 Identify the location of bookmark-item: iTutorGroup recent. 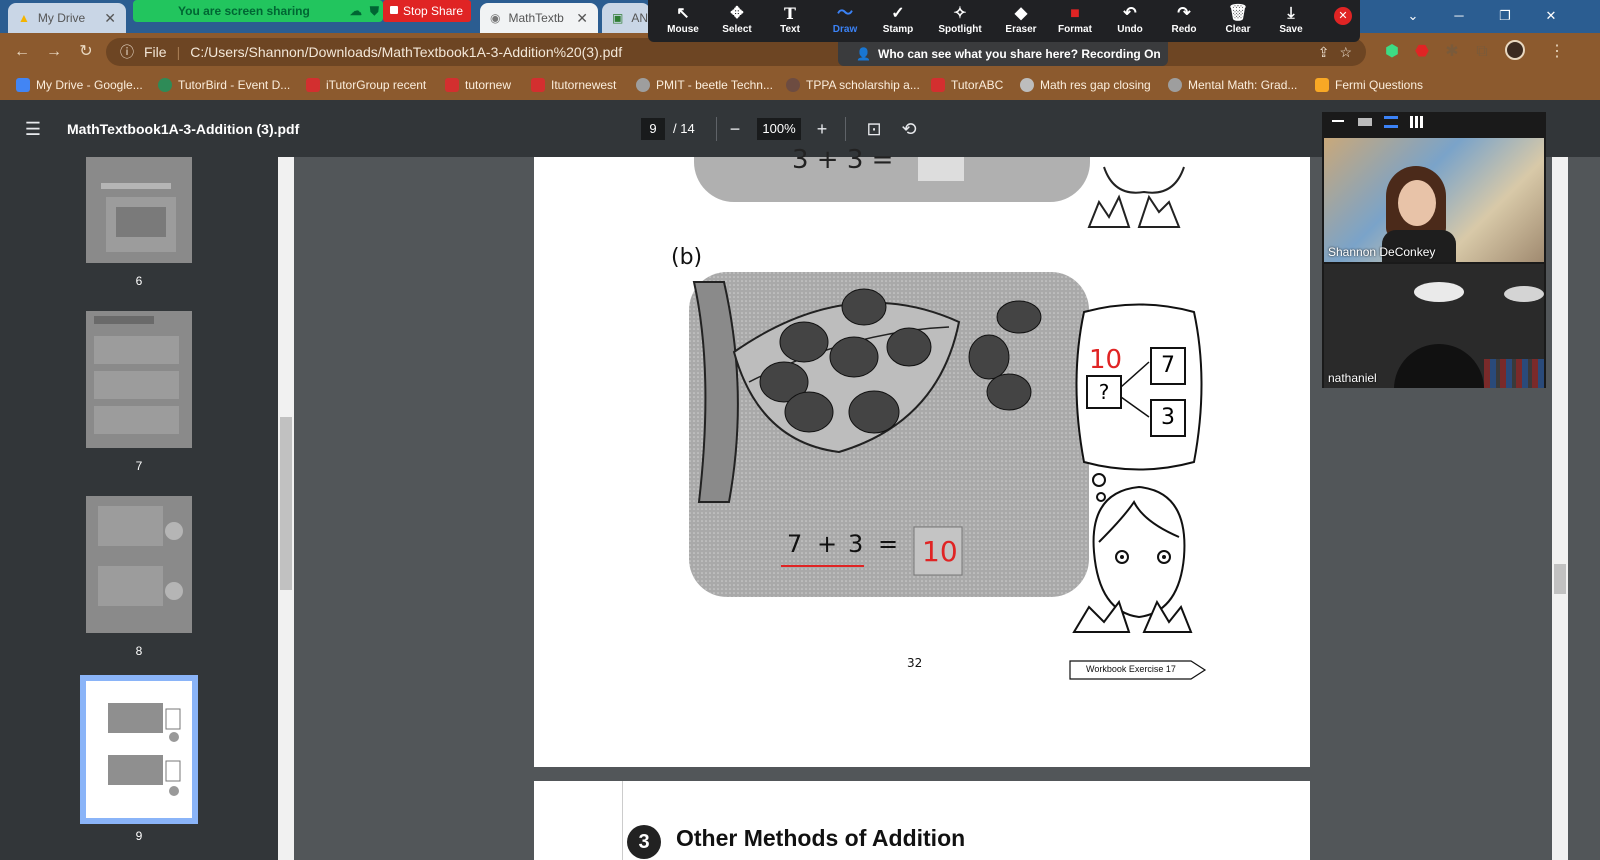
(366, 85).